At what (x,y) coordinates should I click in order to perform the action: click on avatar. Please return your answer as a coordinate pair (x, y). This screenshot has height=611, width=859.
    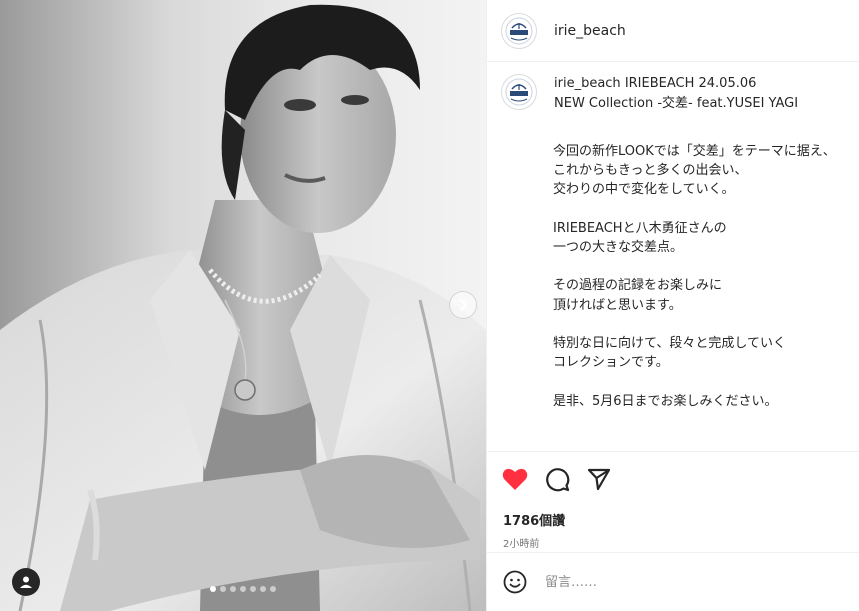
    Looking at the image, I should click on (519, 30).